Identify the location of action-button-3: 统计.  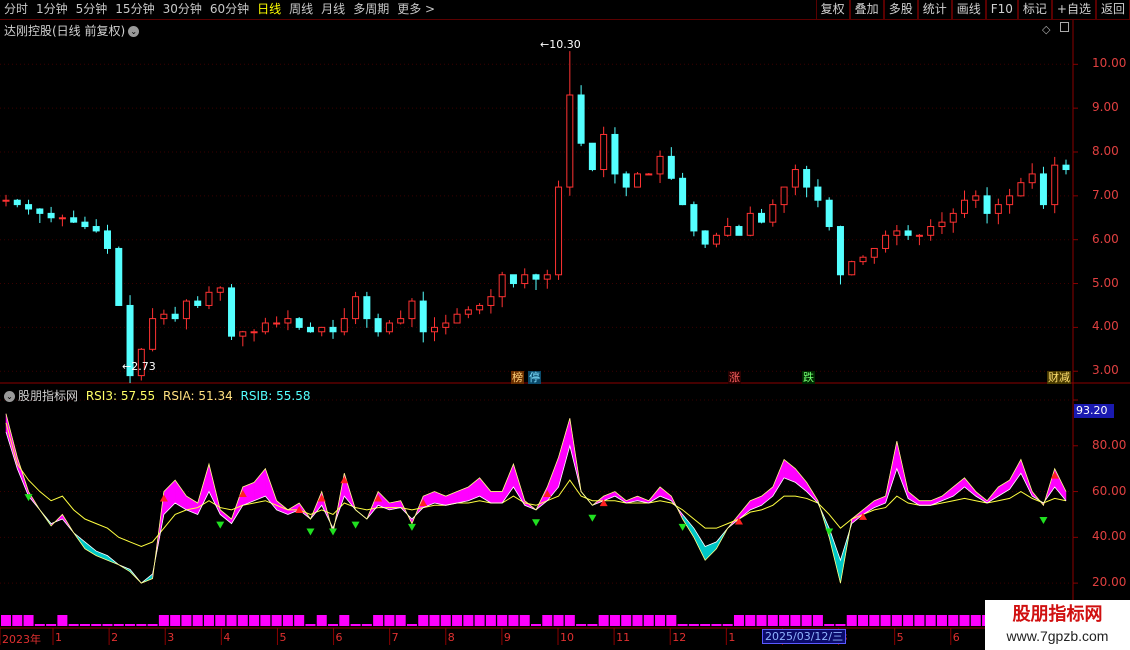
(934, 10).